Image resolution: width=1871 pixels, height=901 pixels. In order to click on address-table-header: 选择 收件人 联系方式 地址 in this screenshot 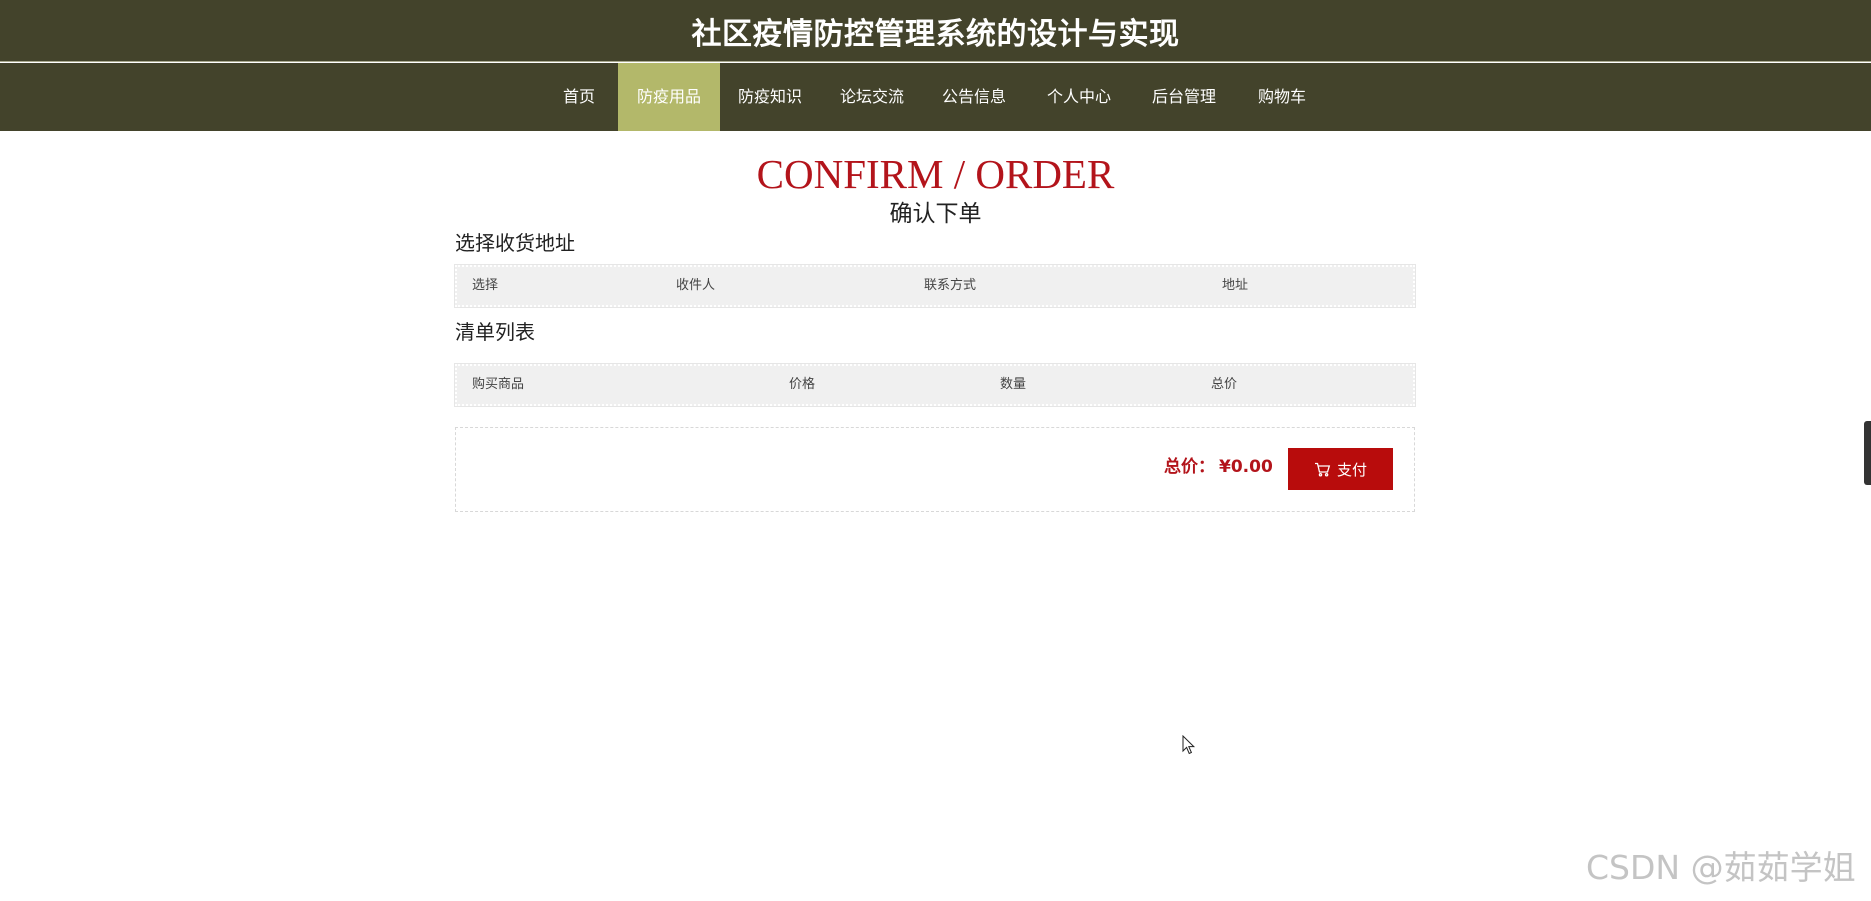, I will do `click(935, 286)`.